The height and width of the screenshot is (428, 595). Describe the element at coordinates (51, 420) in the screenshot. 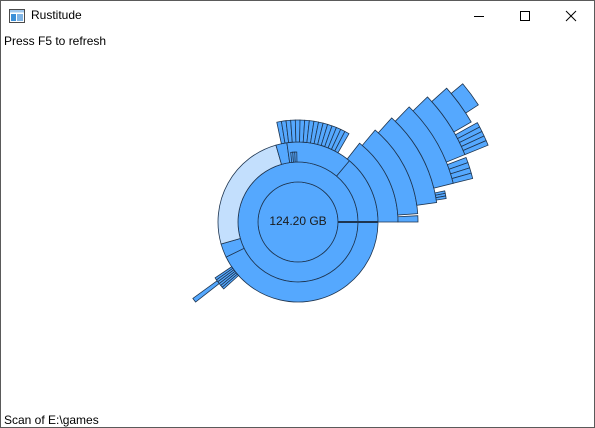

I see `status-bar-text: Scan of E:\games` at that location.